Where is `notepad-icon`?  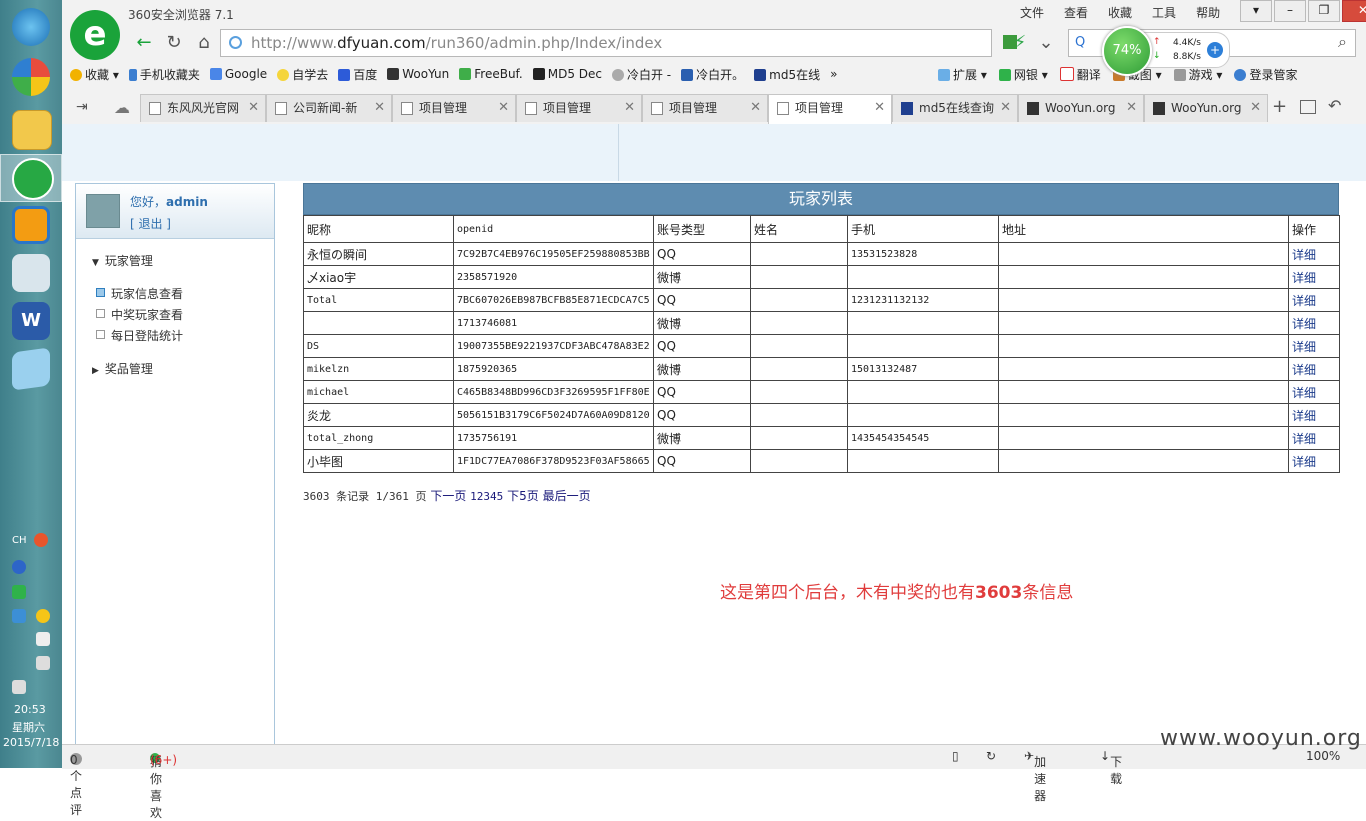 notepad-icon is located at coordinates (31, 369).